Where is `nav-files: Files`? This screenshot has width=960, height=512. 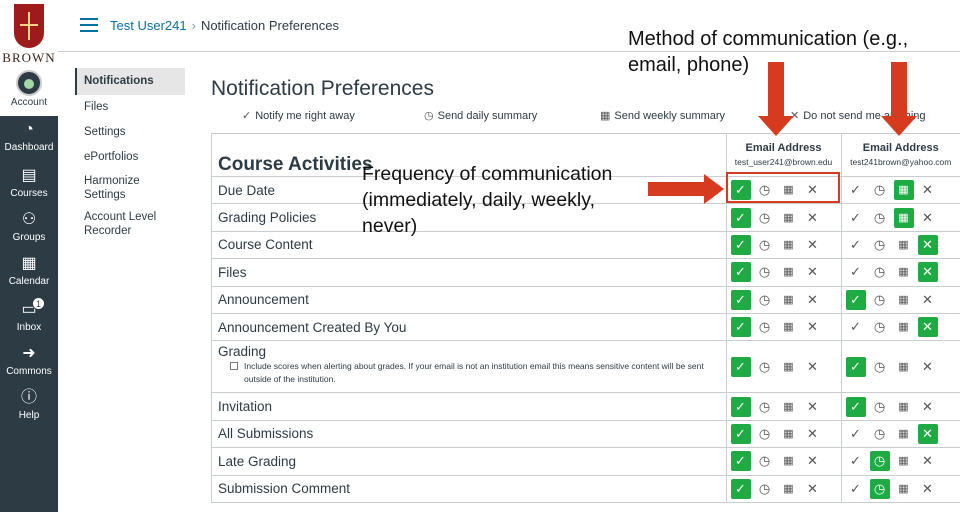 nav-files: Files is located at coordinates (130, 107).